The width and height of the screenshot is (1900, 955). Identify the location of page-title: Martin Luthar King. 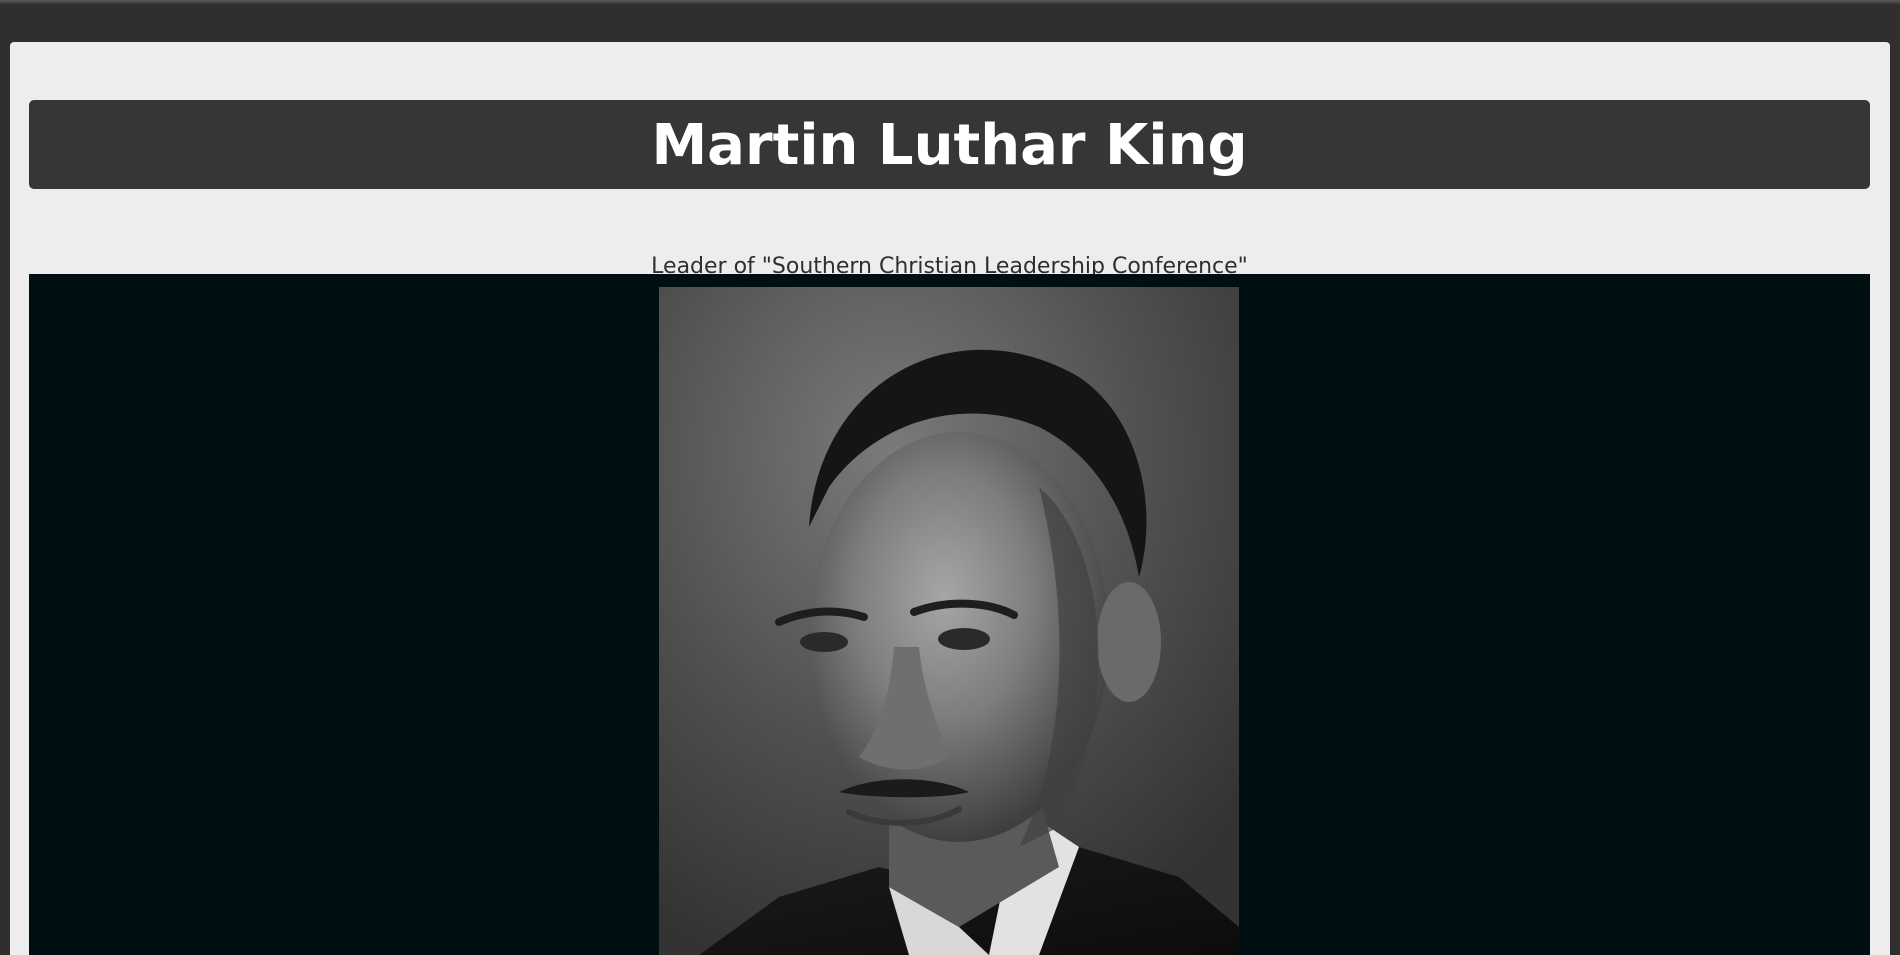
(949, 145).